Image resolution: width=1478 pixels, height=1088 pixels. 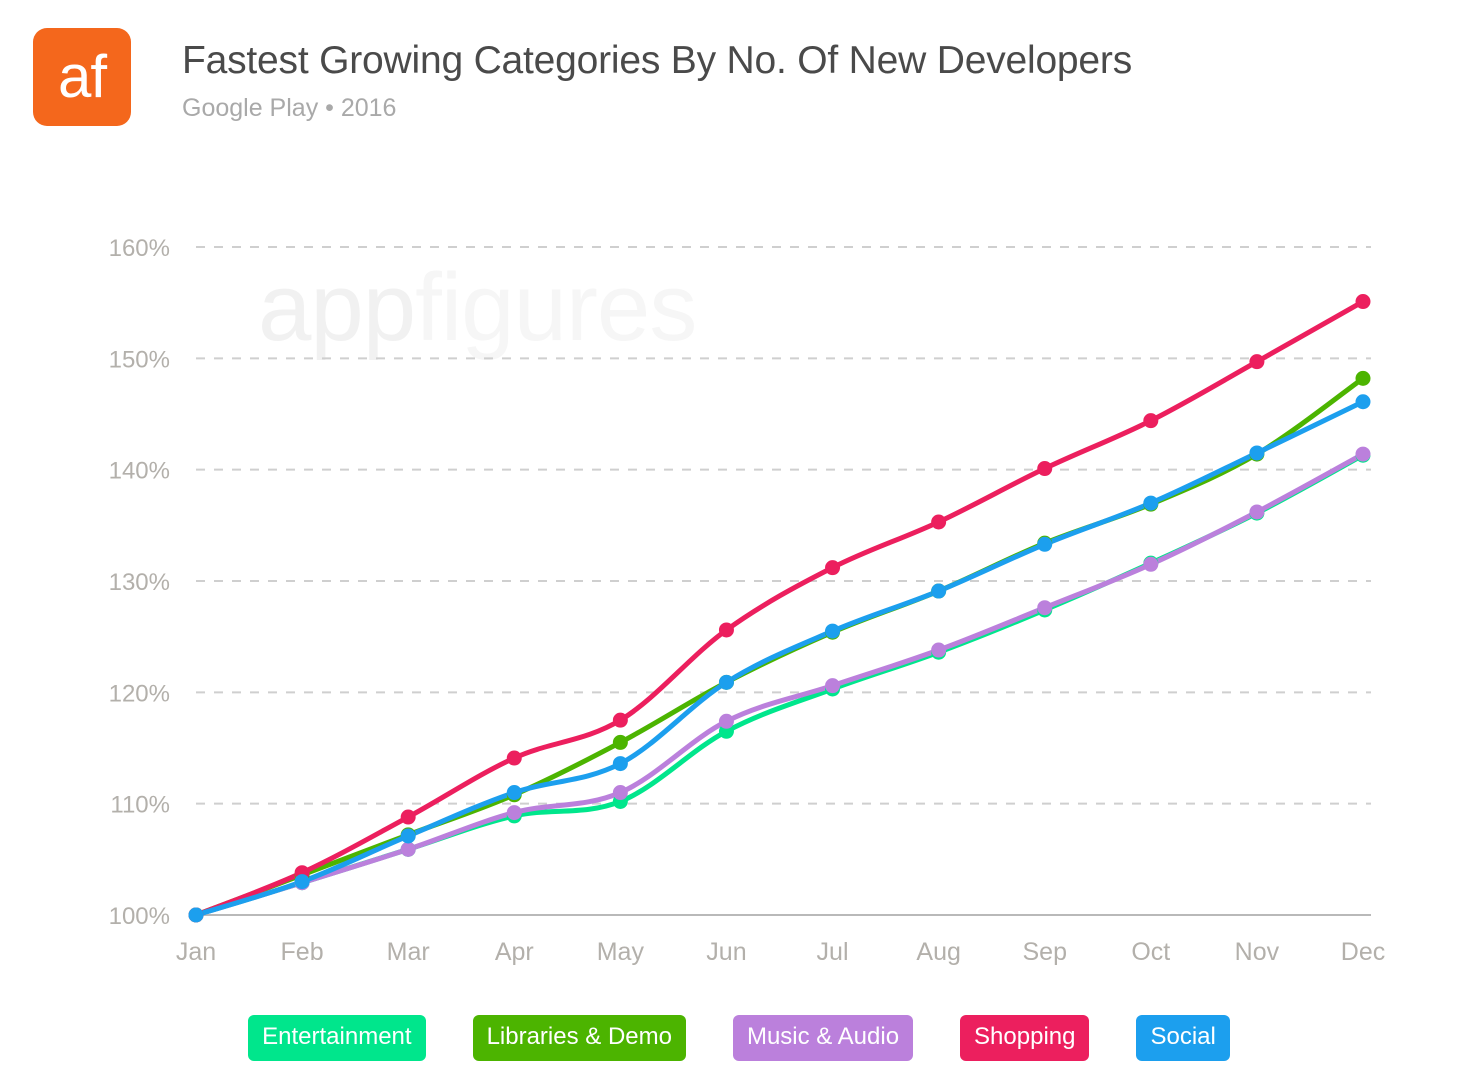 I want to click on y-axis-tick-label: 140%, so click(x=139, y=471).